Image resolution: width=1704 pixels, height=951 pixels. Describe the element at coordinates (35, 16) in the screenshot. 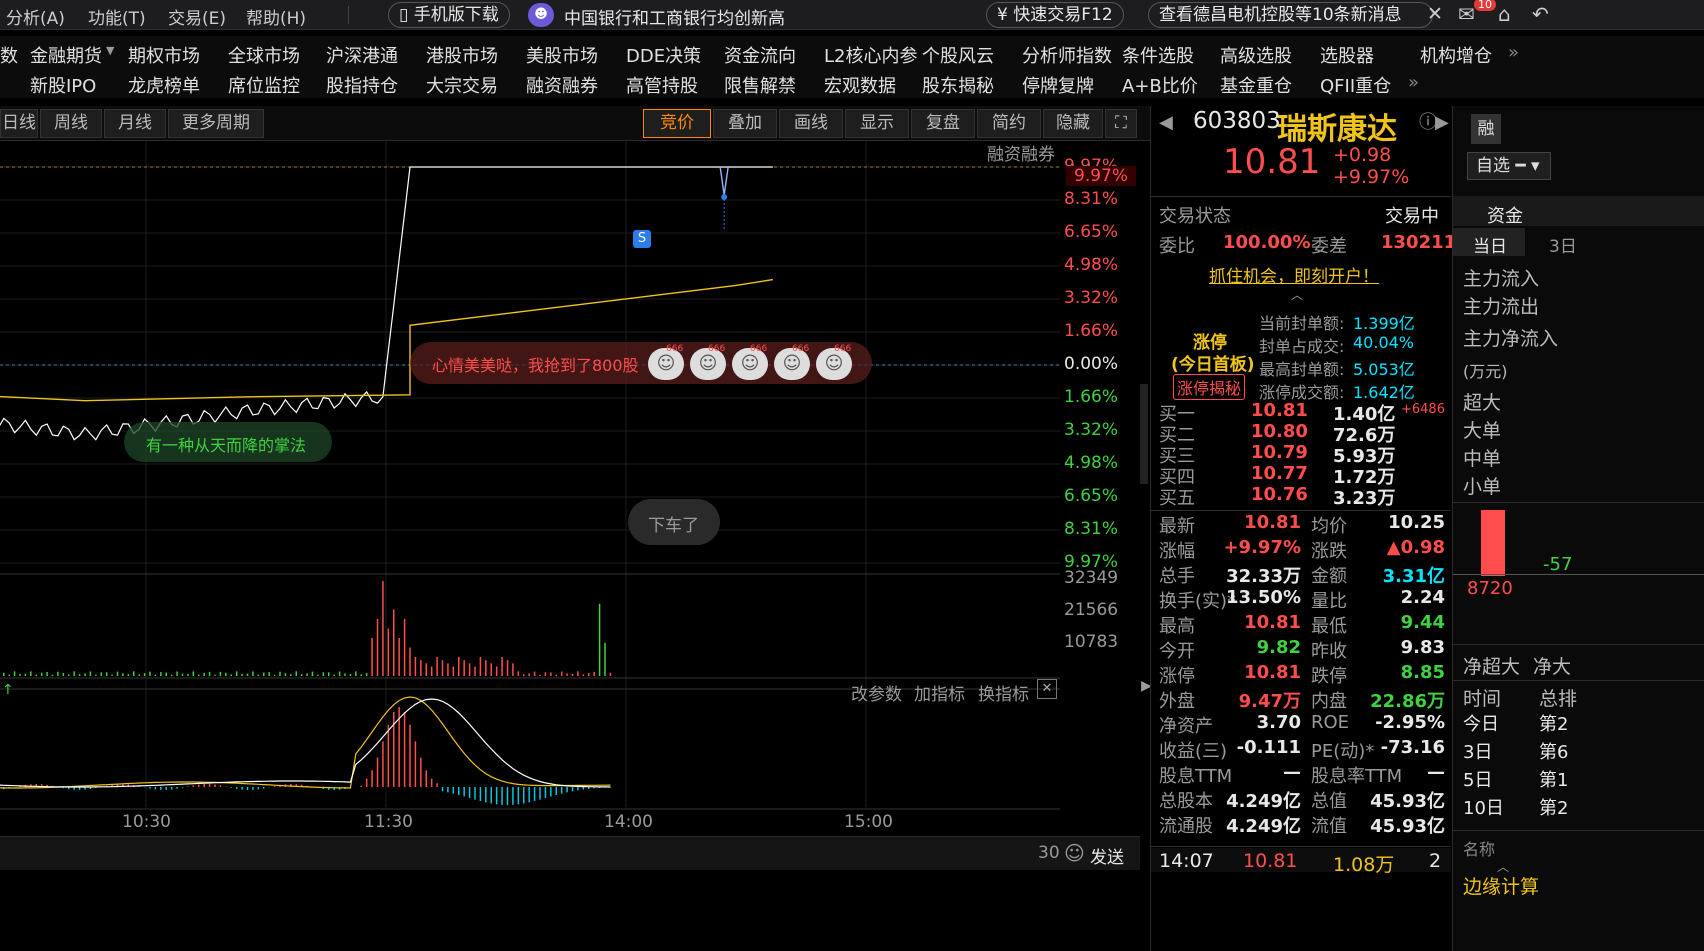

I see `menu-analysis: 分析(A)` at that location.